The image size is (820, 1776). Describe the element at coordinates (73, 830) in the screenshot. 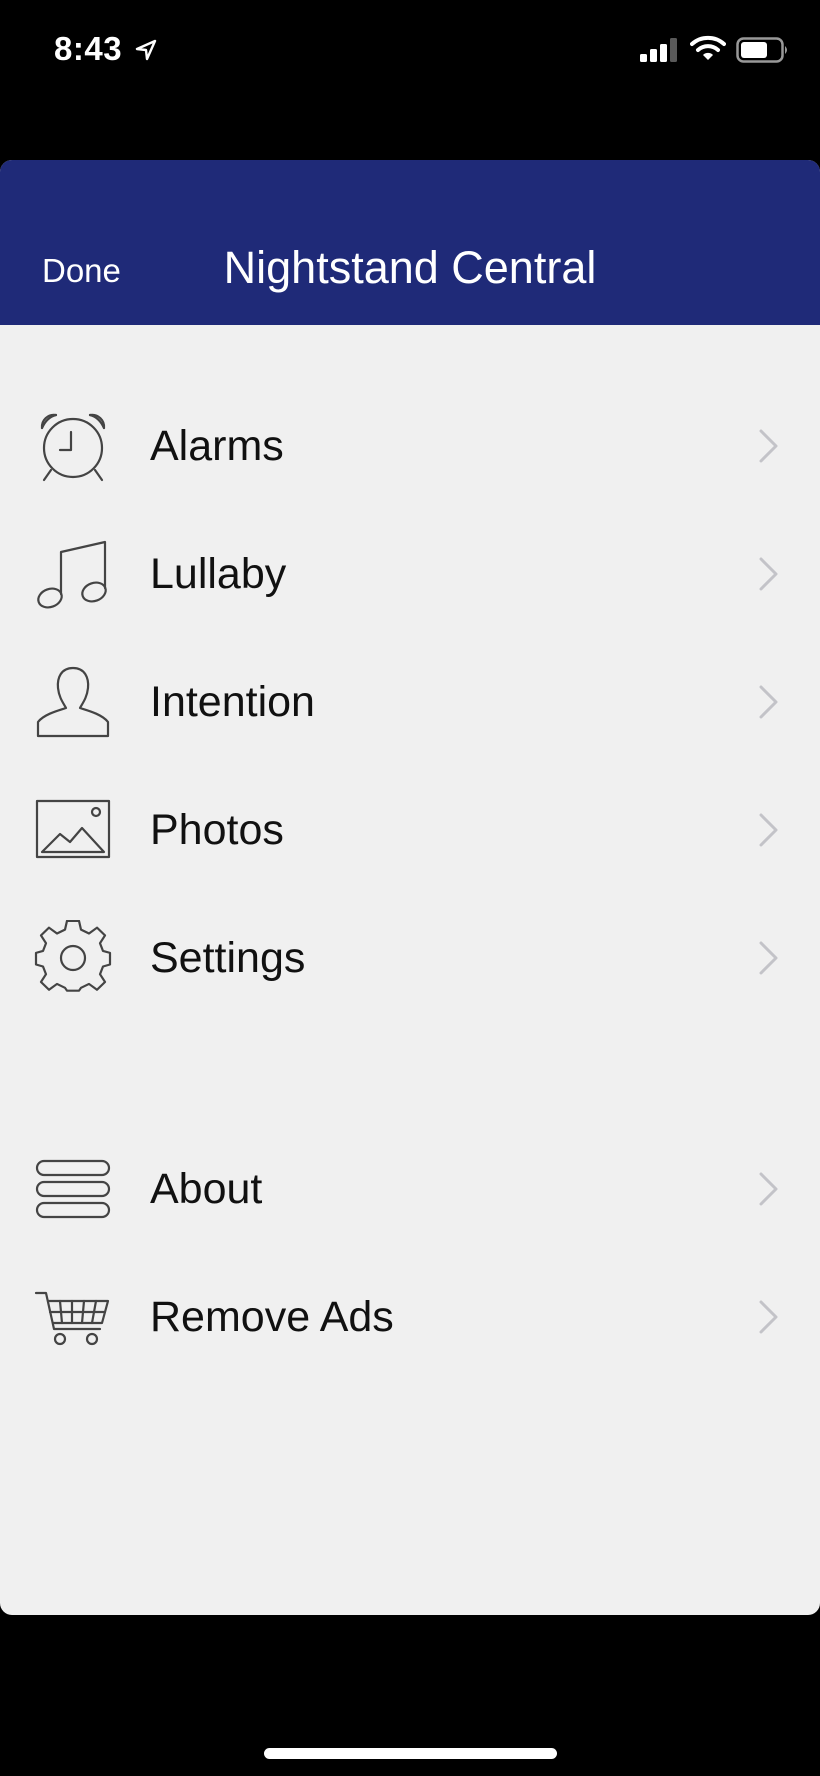

I see `photo-icon` at that location.